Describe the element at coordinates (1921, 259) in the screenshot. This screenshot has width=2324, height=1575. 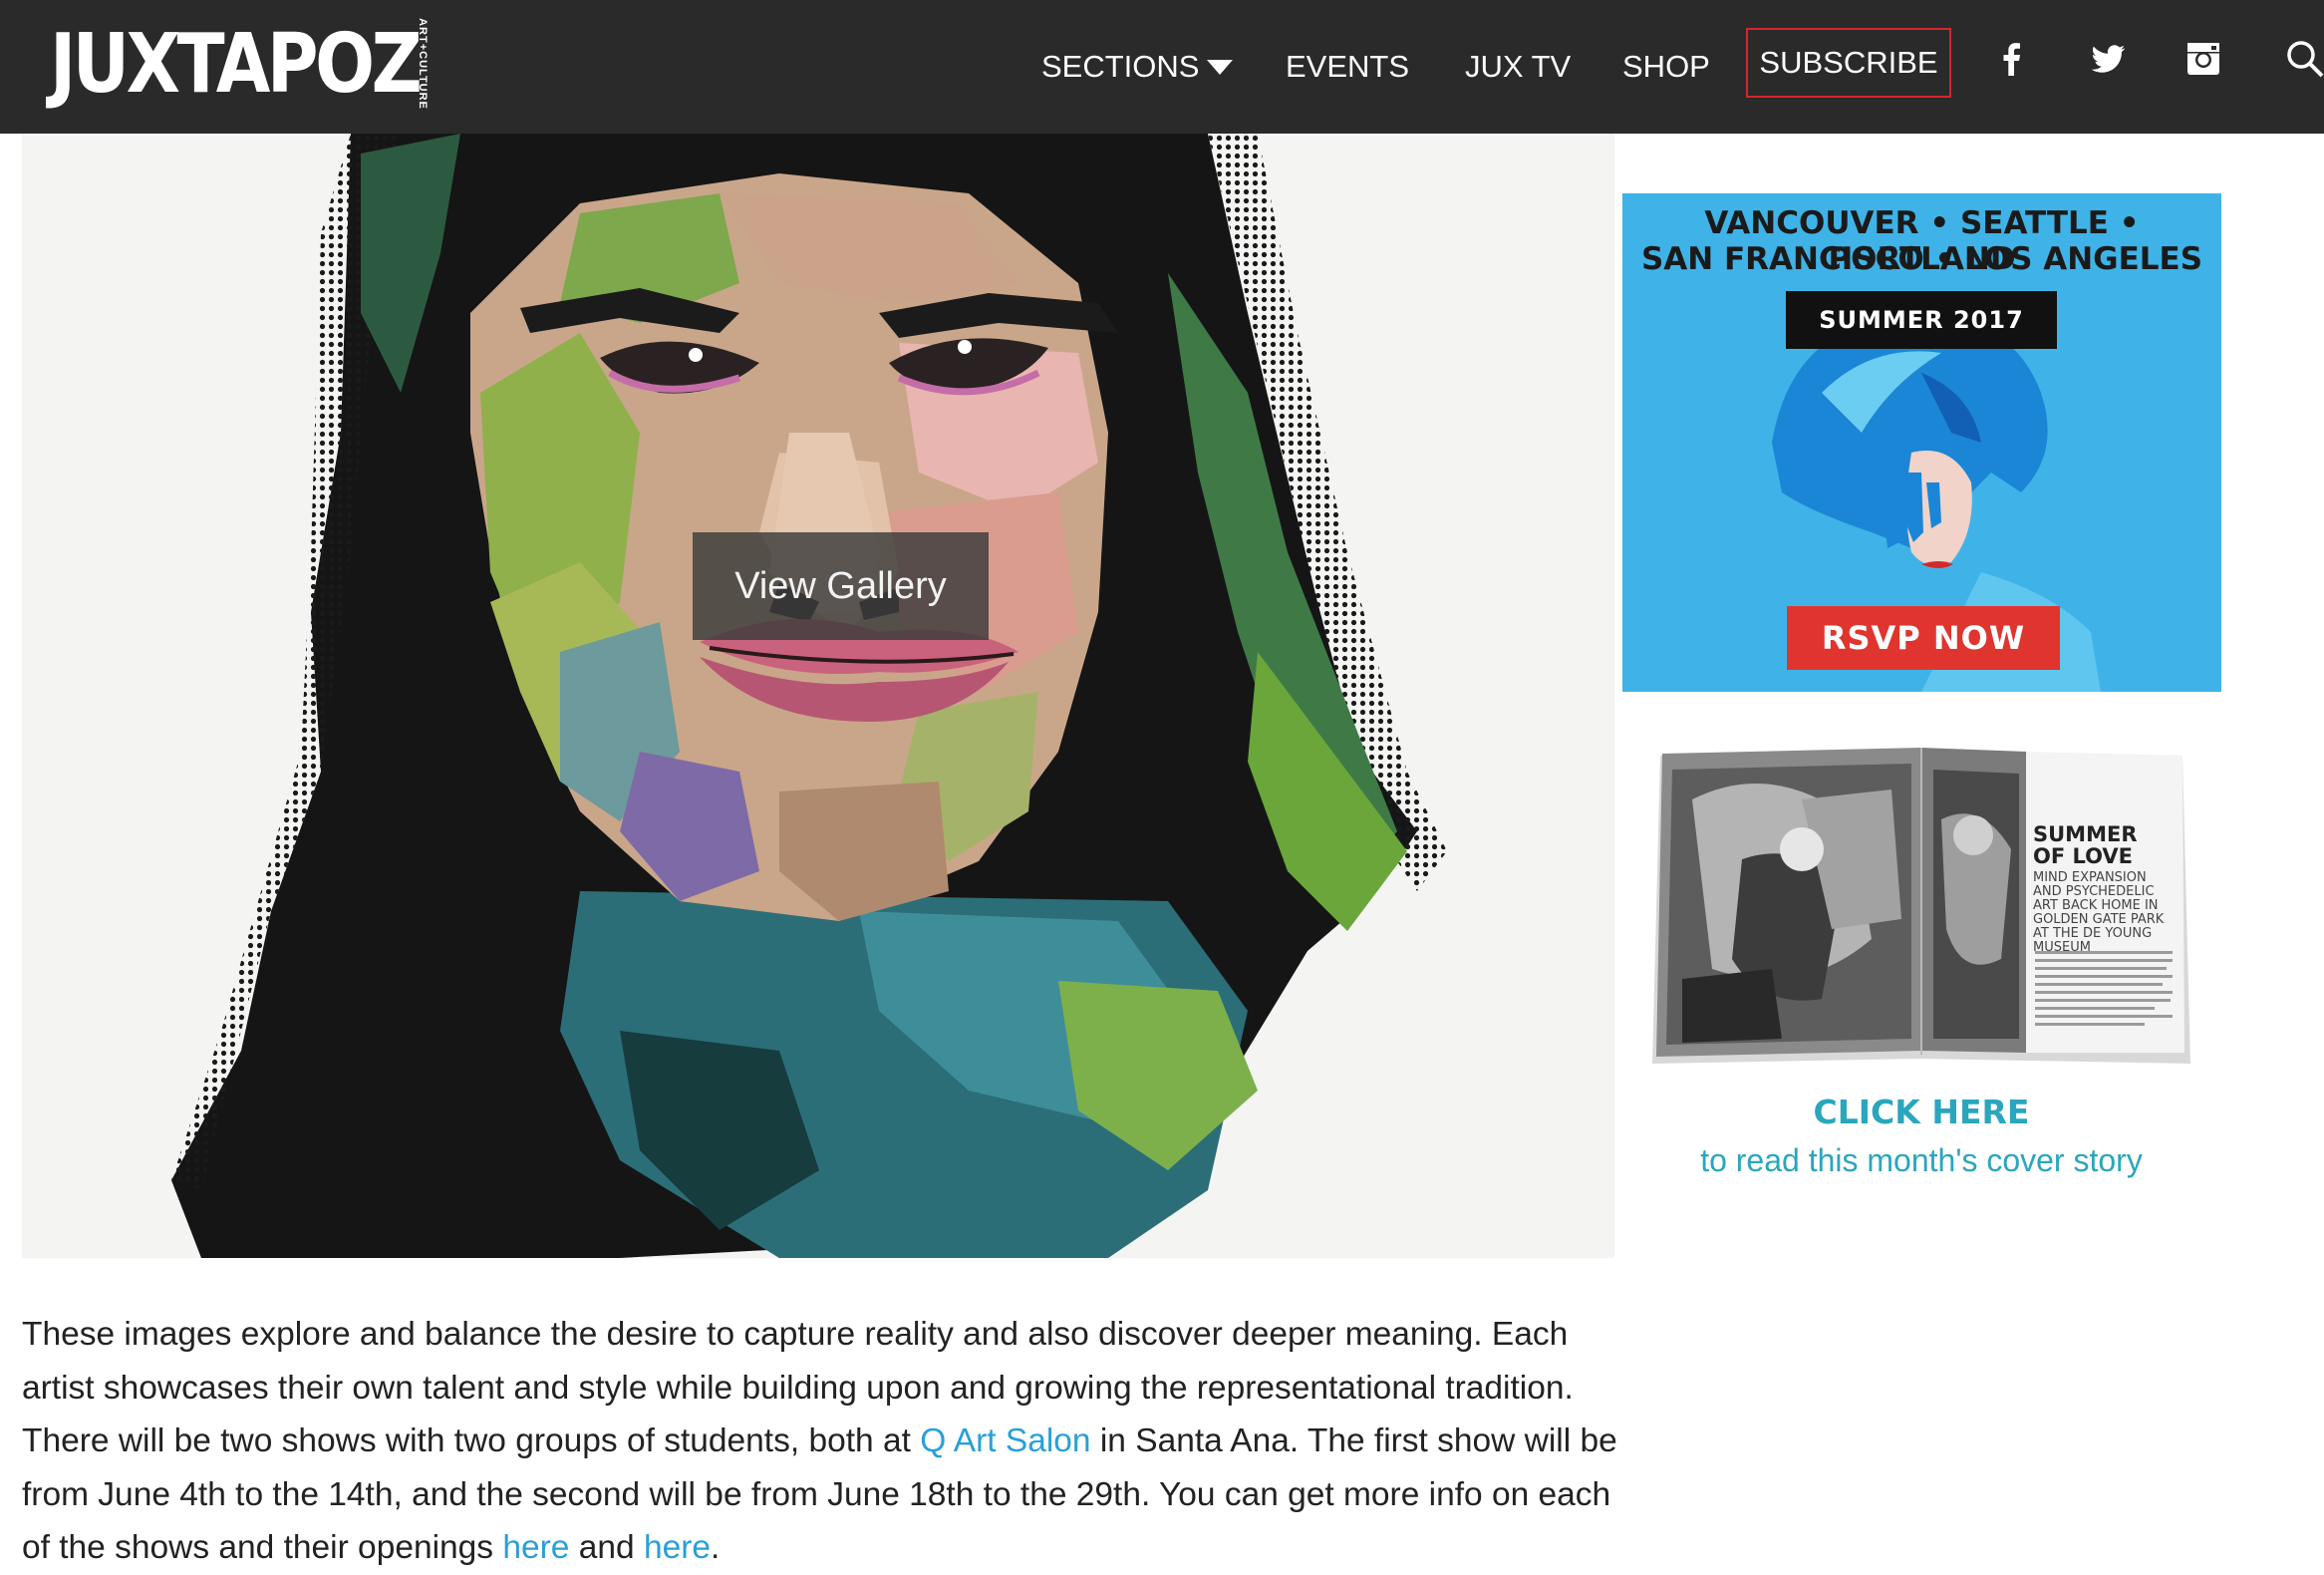
I see `ad-cities-line2: SAN FRANCISCO • LOS ANGELES` at that location.